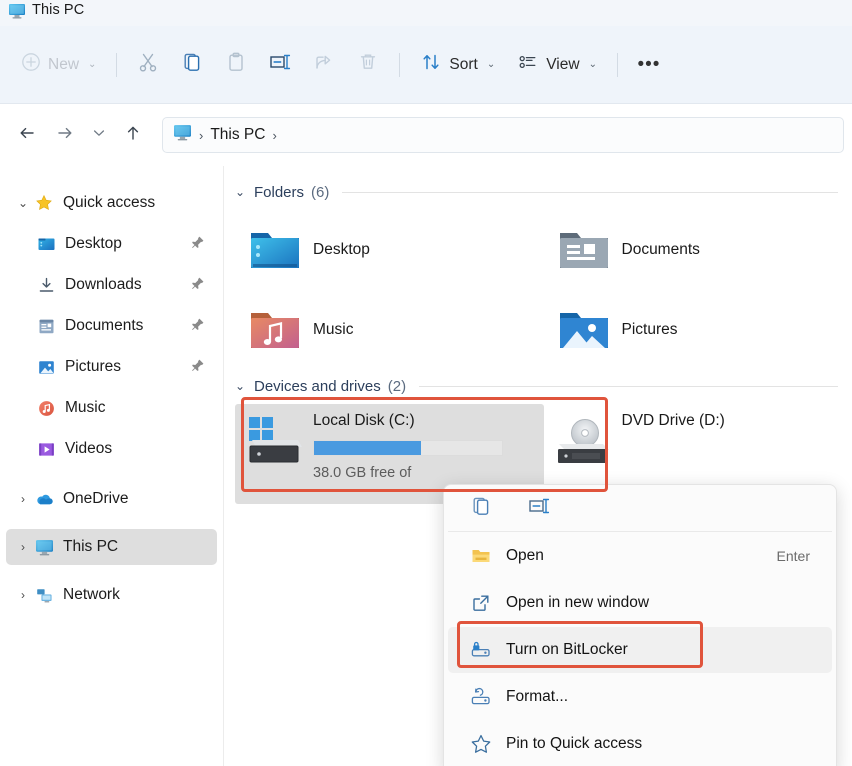 The height and width of the screenshot is (766, 852). What do you see at coordinates (148, 65) in the screenshot?
I see `cut-button` at bounding box center [148, 65].